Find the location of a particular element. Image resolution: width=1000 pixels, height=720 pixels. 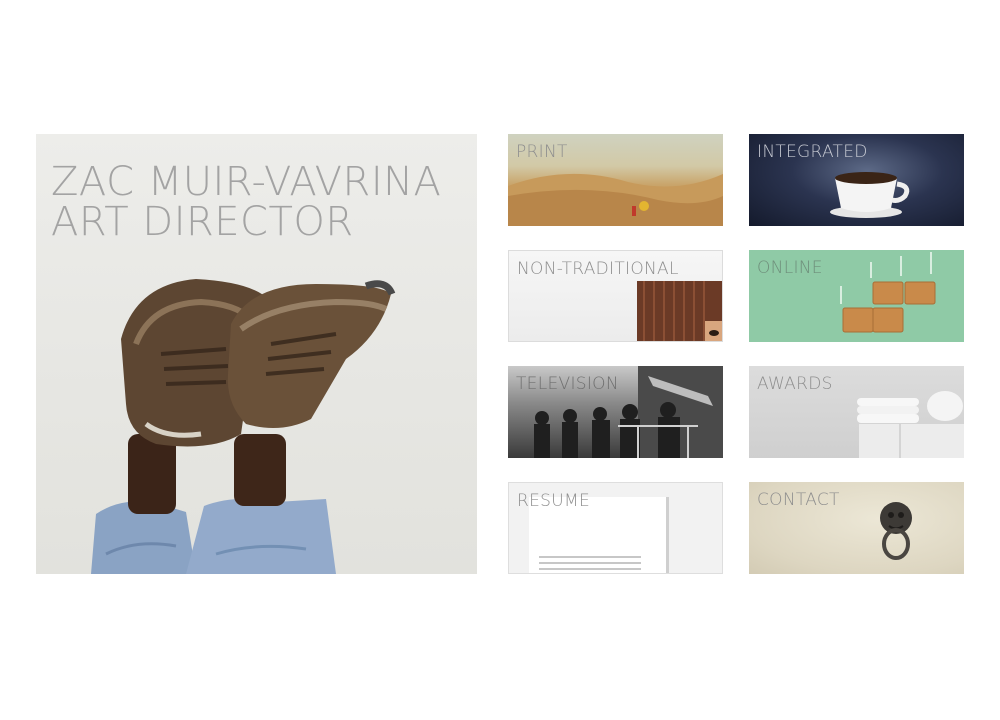

tile-label: PRINT is located at coordinates (542, 152).